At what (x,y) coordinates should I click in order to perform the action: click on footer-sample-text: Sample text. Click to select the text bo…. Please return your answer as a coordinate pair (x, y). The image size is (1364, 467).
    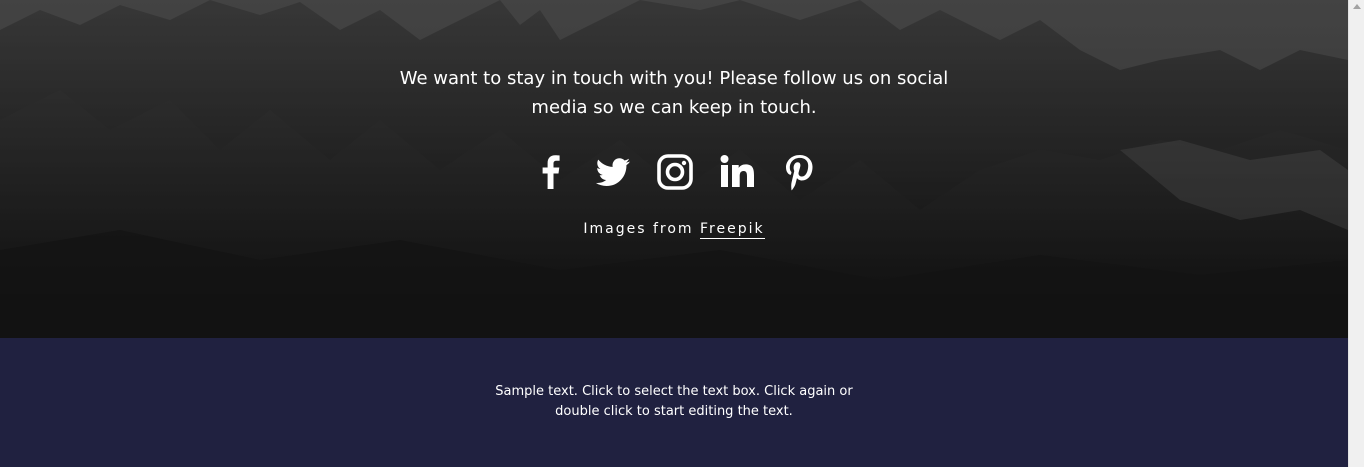
    Looking at the image, I should click on (674, 402).